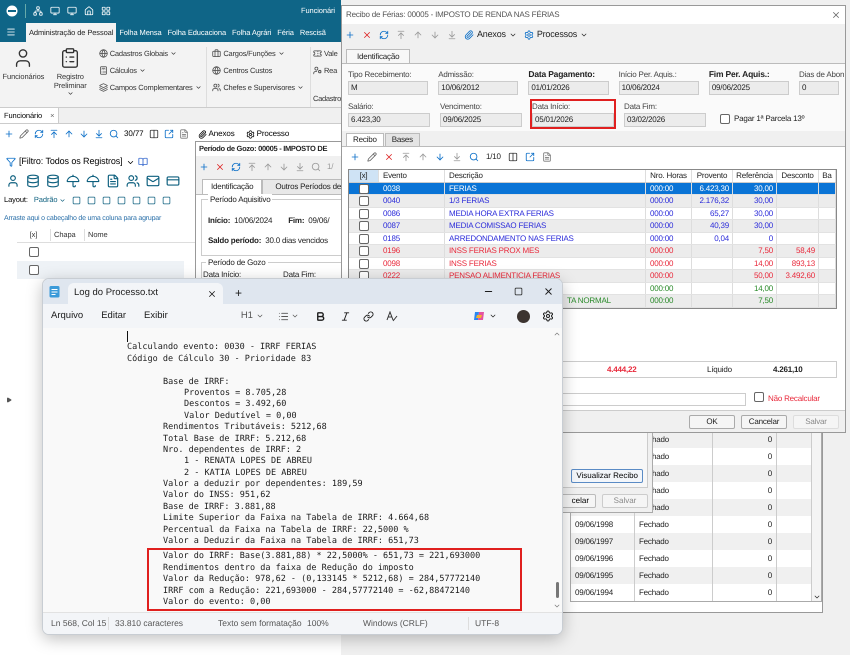 The image size is (850, 655). Describe the element at coordinates (113, 316) in the screenshot. I see `menu-item: Editar` at that location.